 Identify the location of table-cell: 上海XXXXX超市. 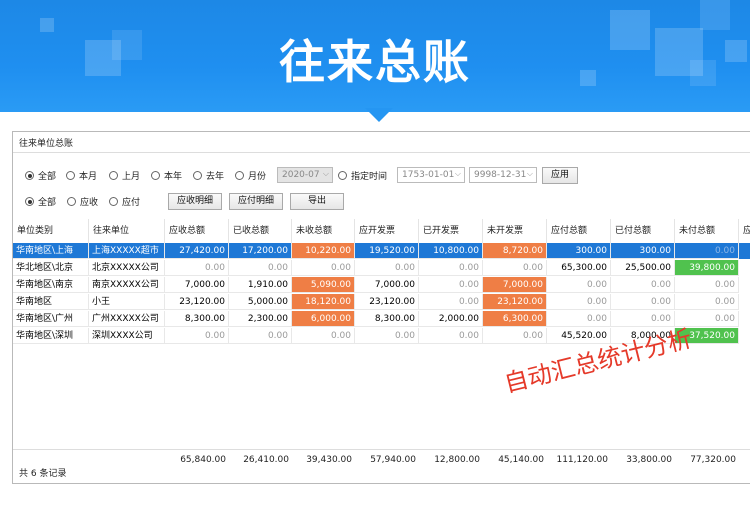
(127, 251).